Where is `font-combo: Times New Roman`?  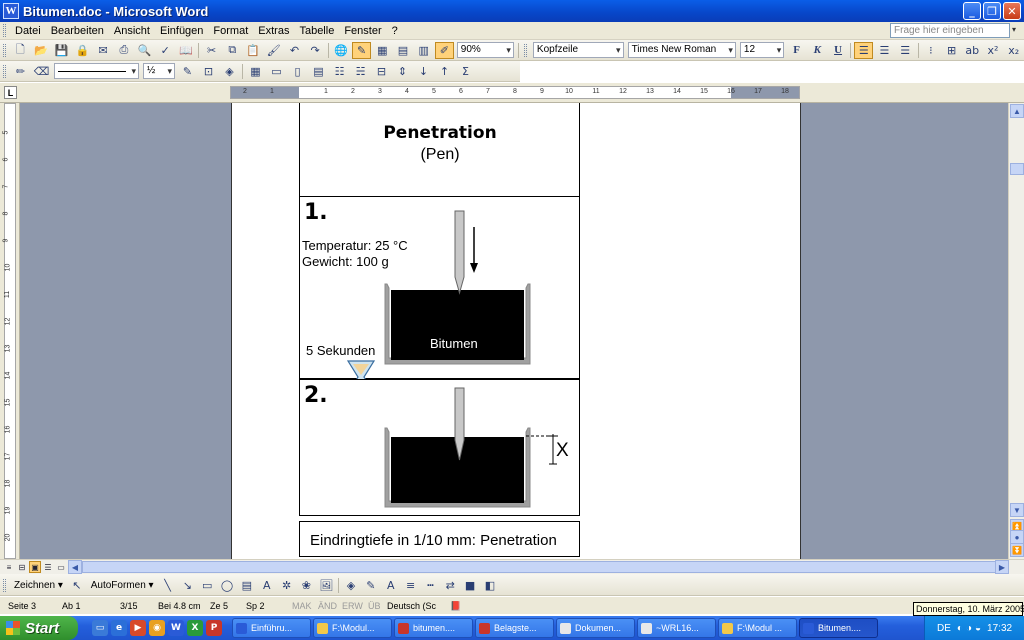 font-combo: Times New Roman is located at coordinates (681, 50).